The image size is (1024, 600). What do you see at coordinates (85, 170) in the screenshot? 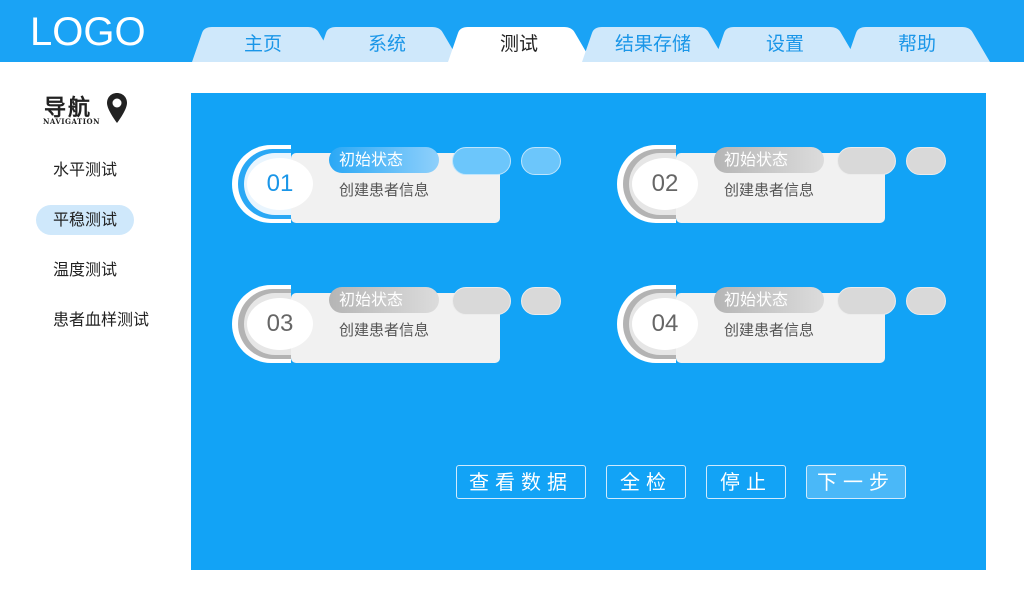
I see `sidebar-item-horizontal-test: 水平测试` at bounding box center [85, 170].